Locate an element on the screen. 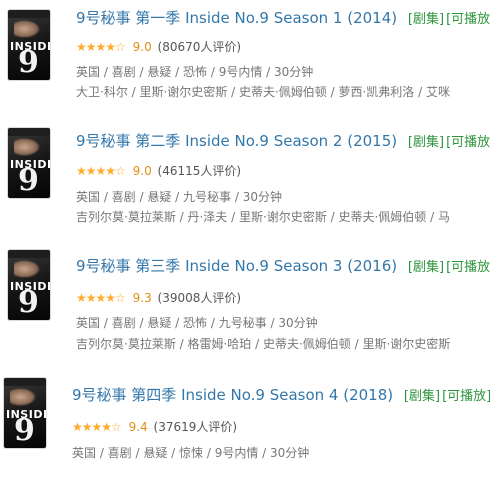 The height and width of the screenshot is (486, 490). rating-count: (80670人评价) is located at coordinates (199, 47).